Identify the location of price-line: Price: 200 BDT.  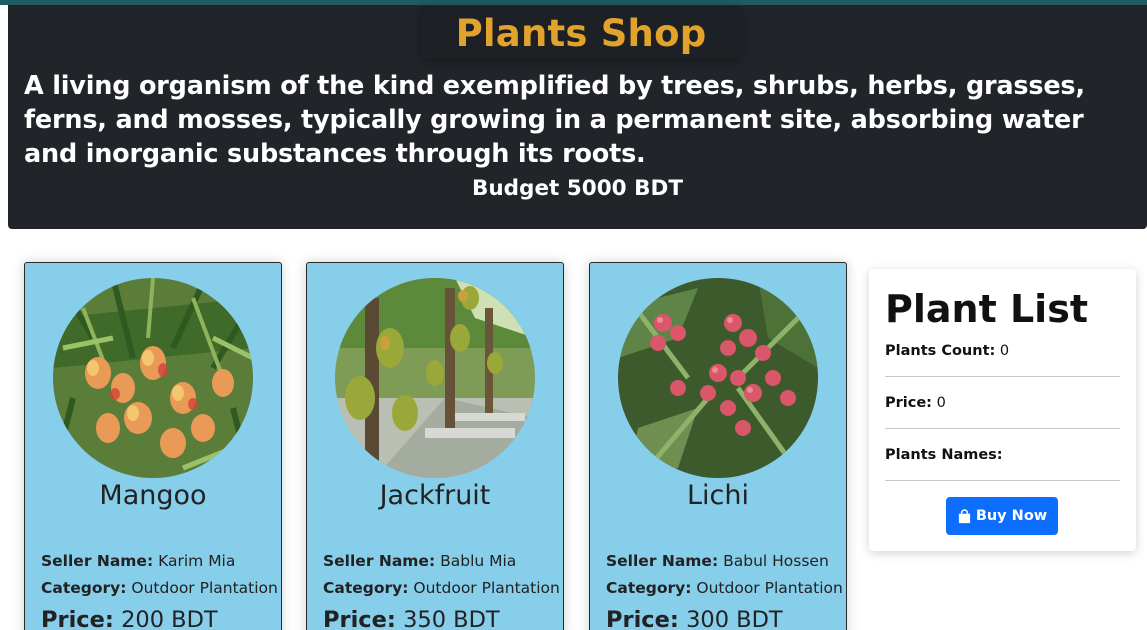
(129, 618).